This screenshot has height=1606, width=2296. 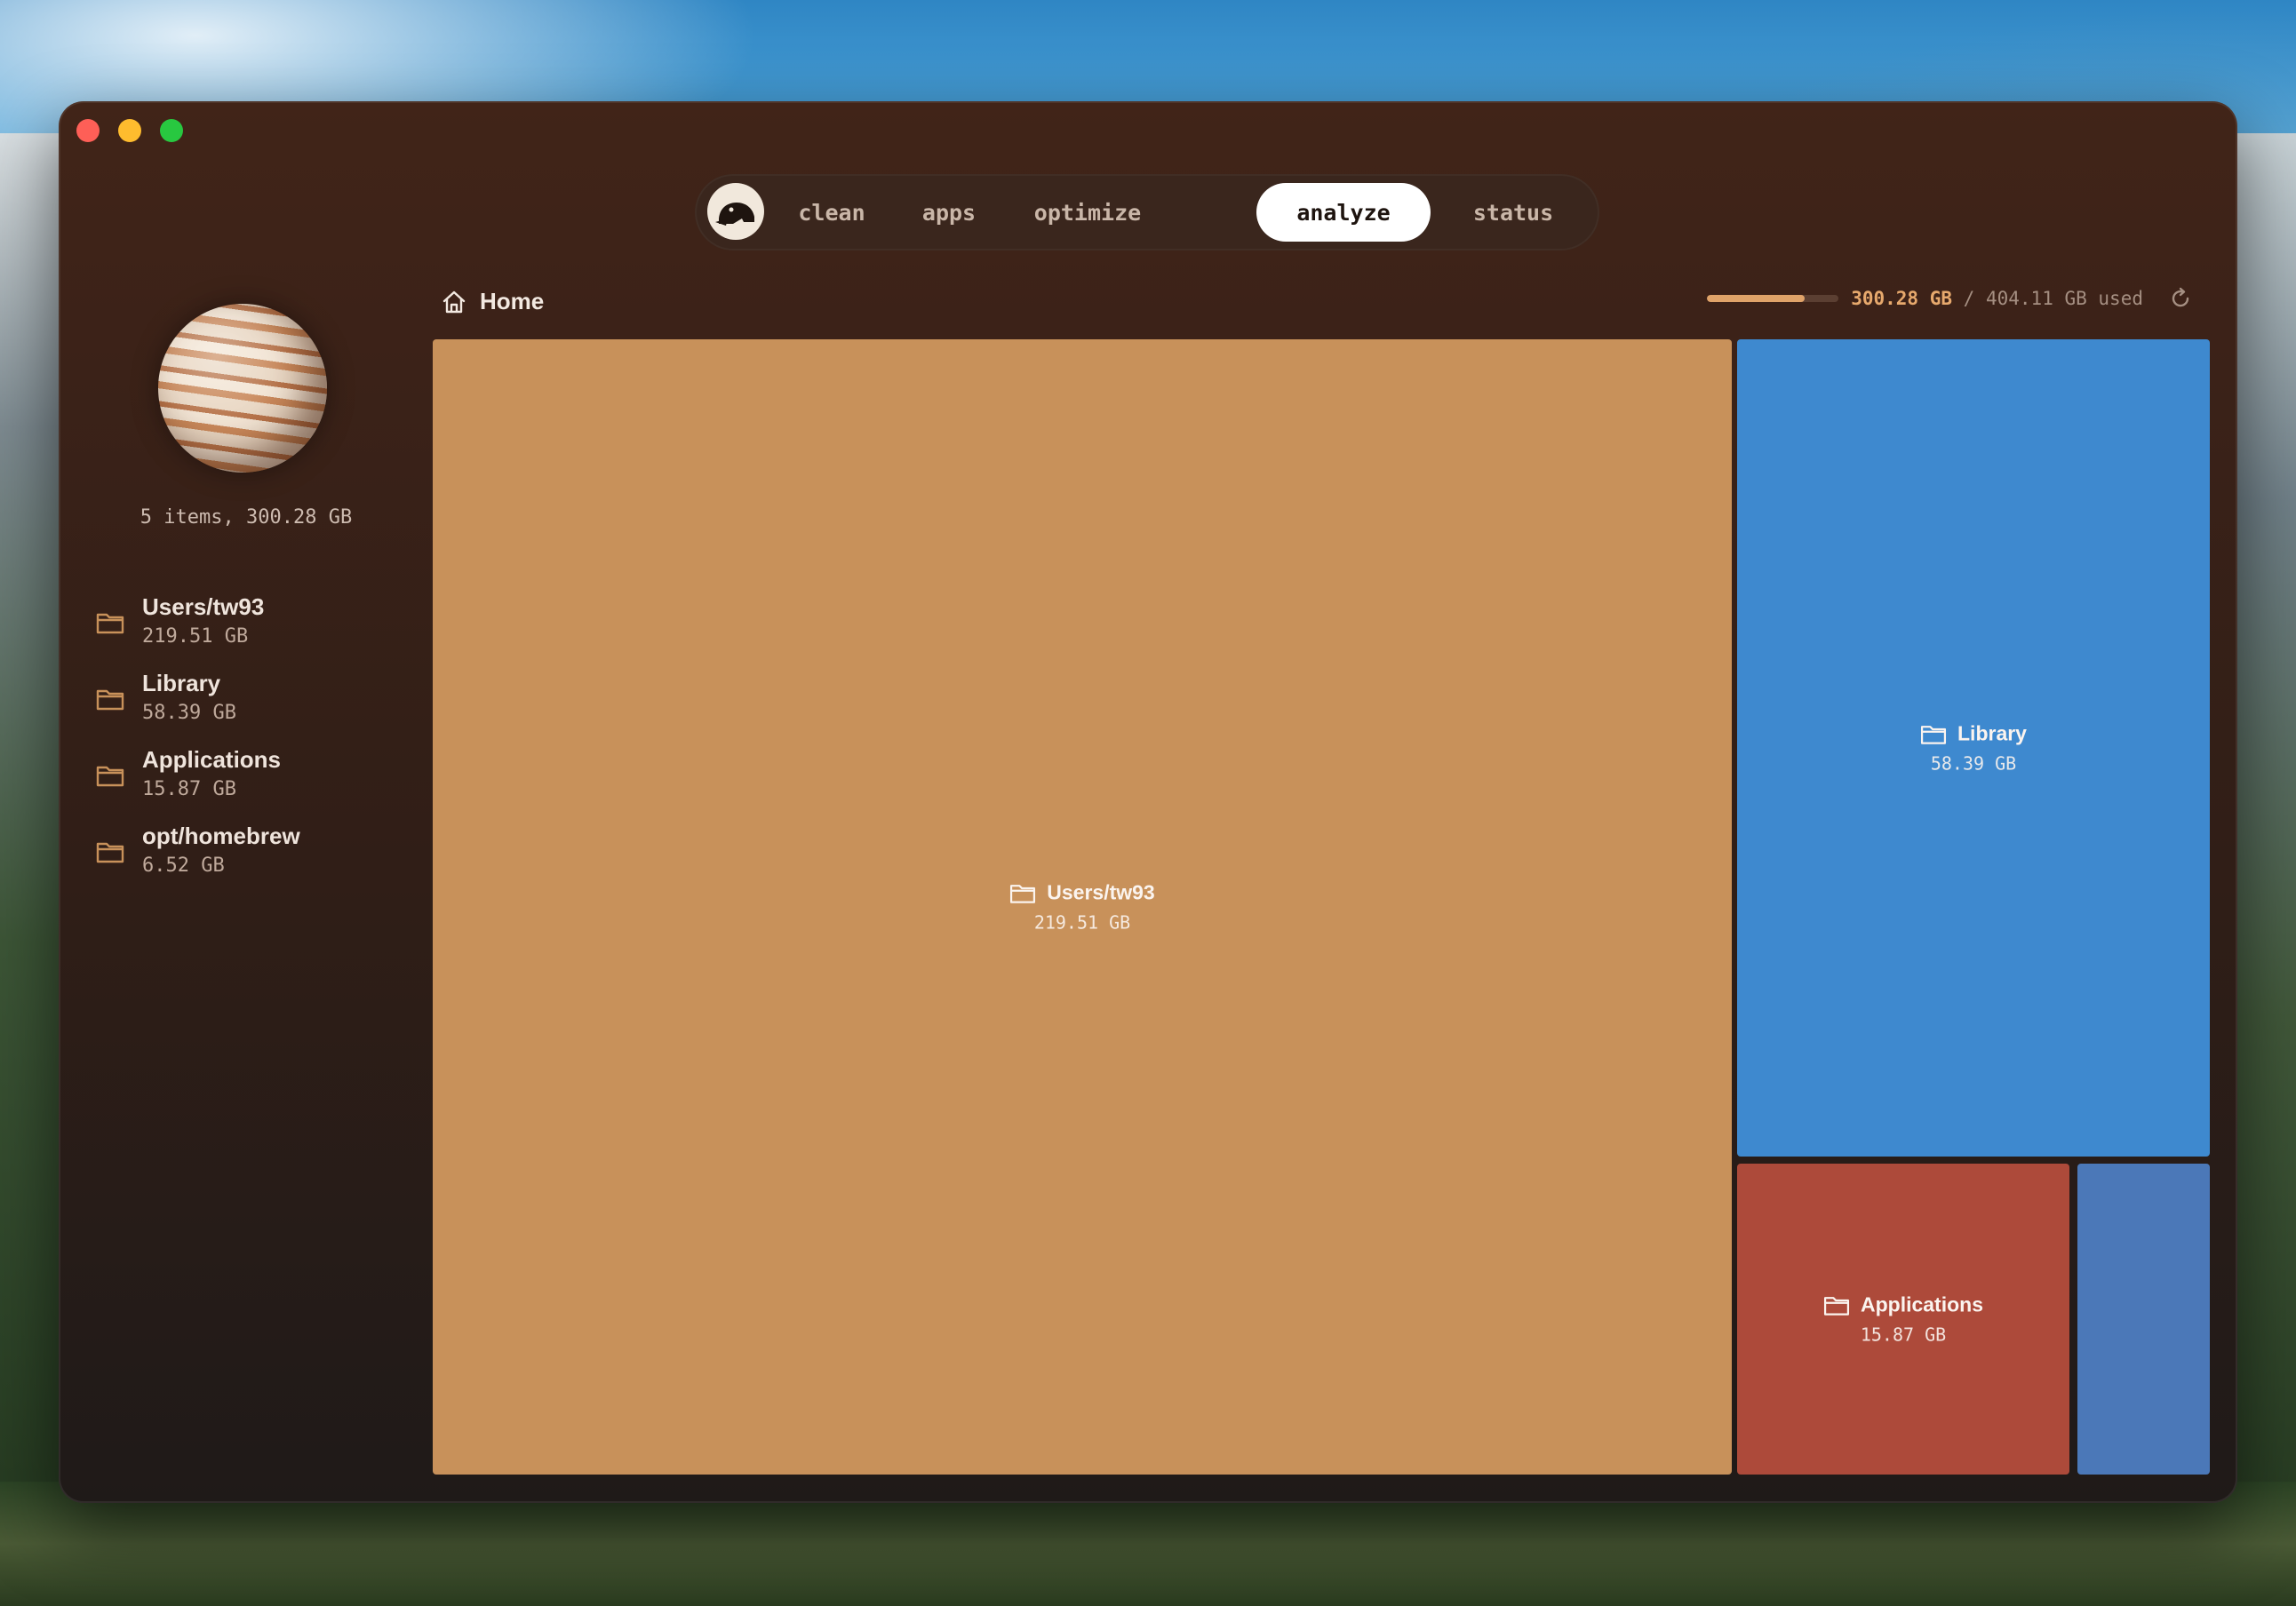 What do you see at coordinates (273, 852) in the screenshot?
I see `sidebar-item-opt-homebrew: opt/homebrew 6.52 GB` at bounding box center [273, 852].